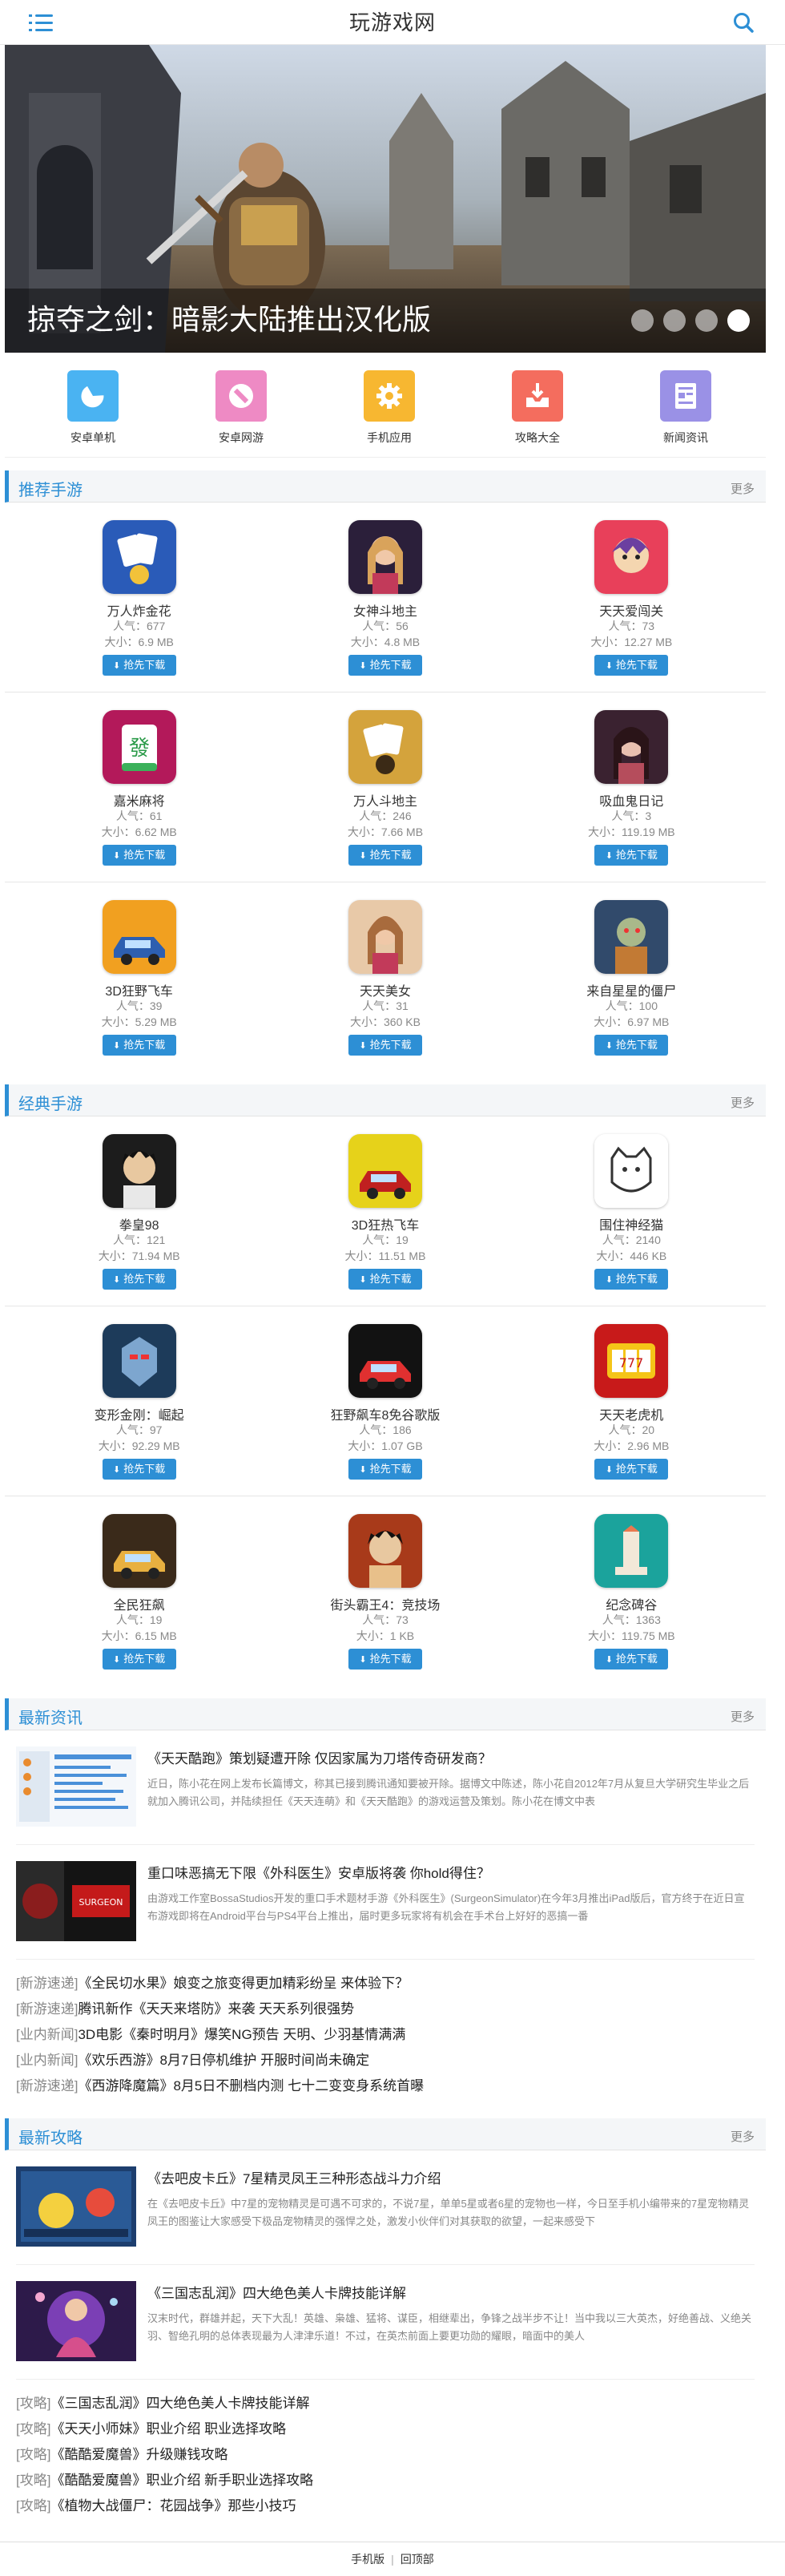  What do you see at coordinates (139, 799) in the screenshot?
I see `app-name: 嘉米麻将` at bounding box center [139, 799].